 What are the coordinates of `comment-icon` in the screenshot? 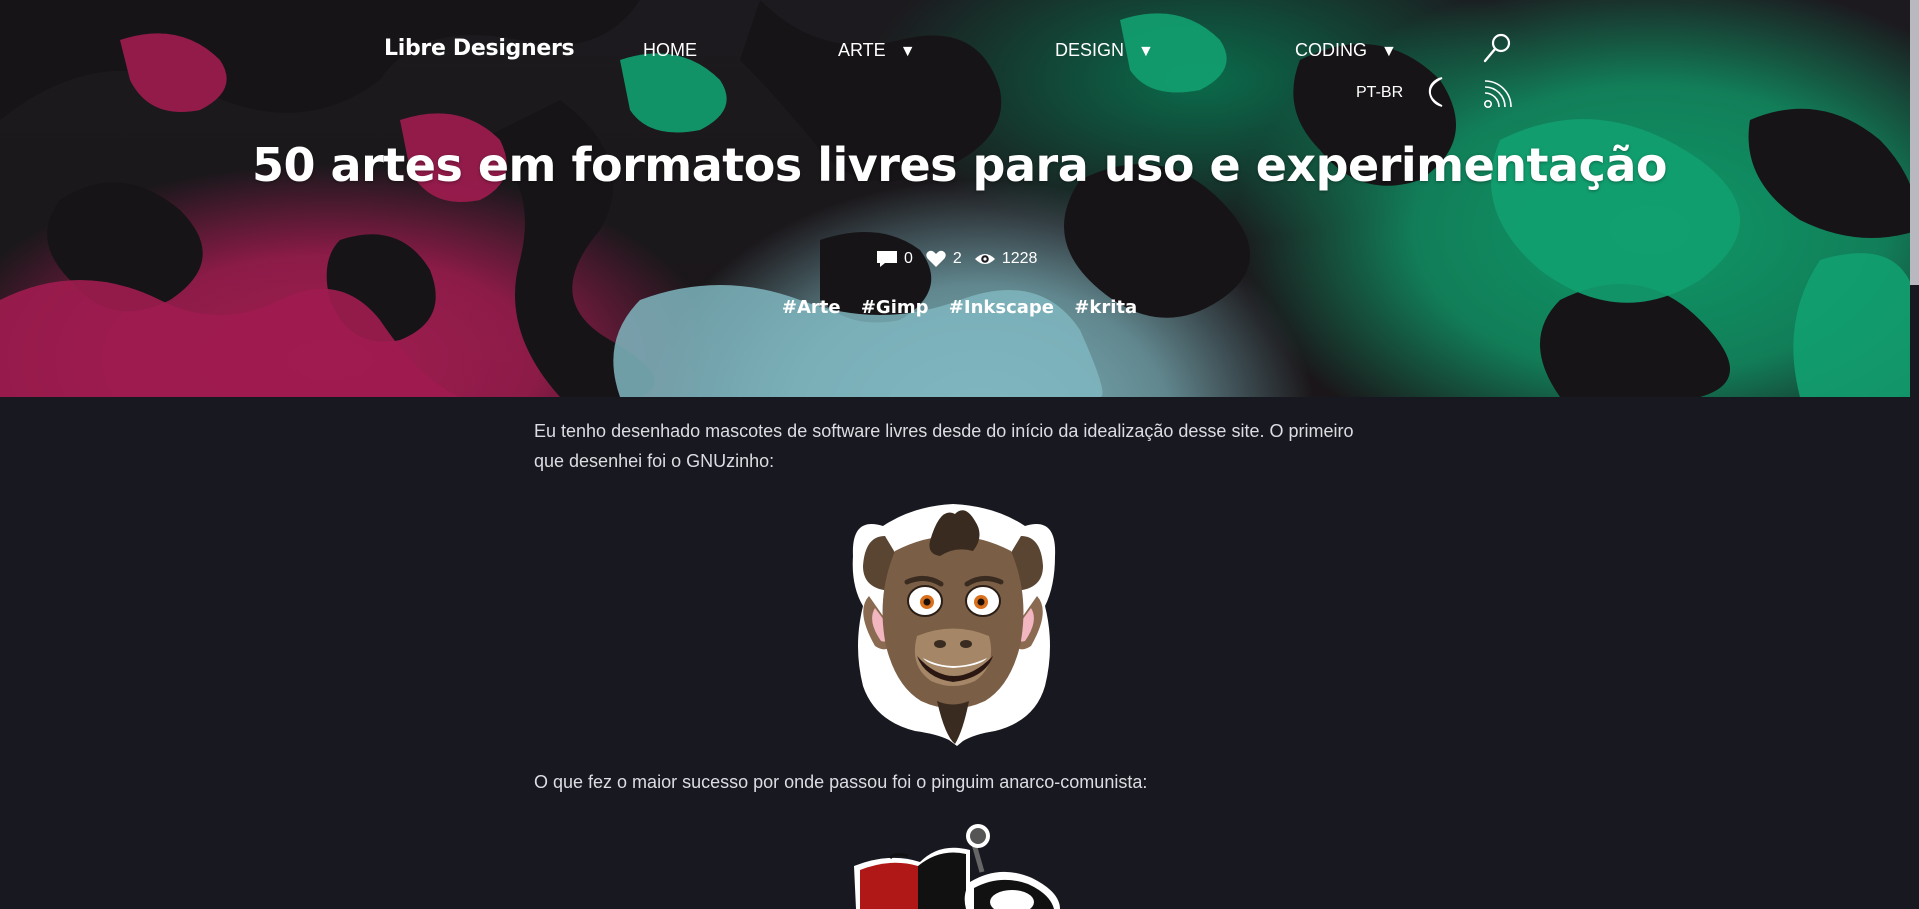 It's located at (887, 259).